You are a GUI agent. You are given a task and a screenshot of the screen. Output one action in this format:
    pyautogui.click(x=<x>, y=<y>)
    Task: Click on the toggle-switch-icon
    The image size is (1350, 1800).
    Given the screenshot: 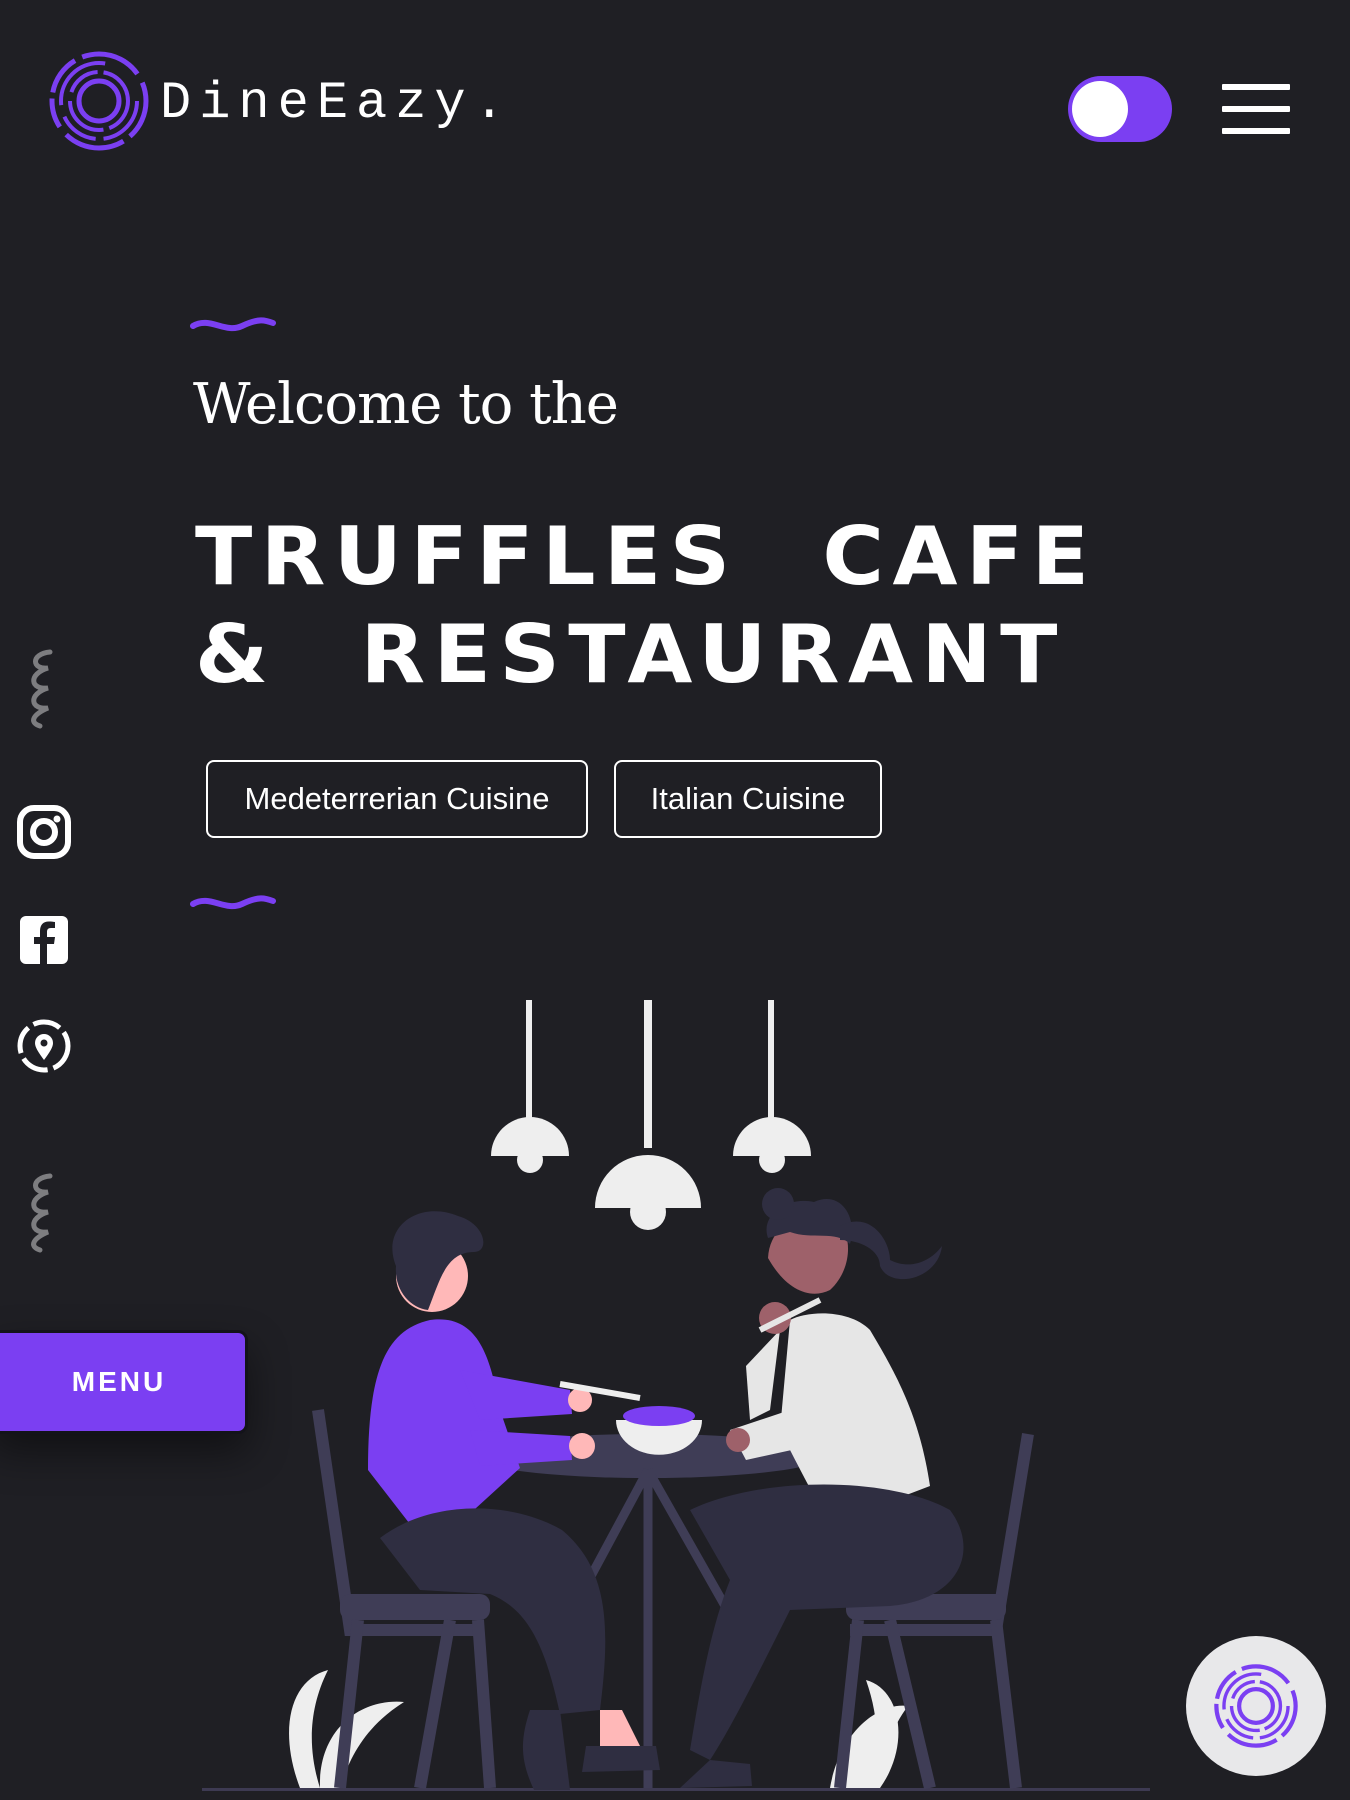 What is the action you would take?
    pyautogui.click(x=1100, y=109)
    